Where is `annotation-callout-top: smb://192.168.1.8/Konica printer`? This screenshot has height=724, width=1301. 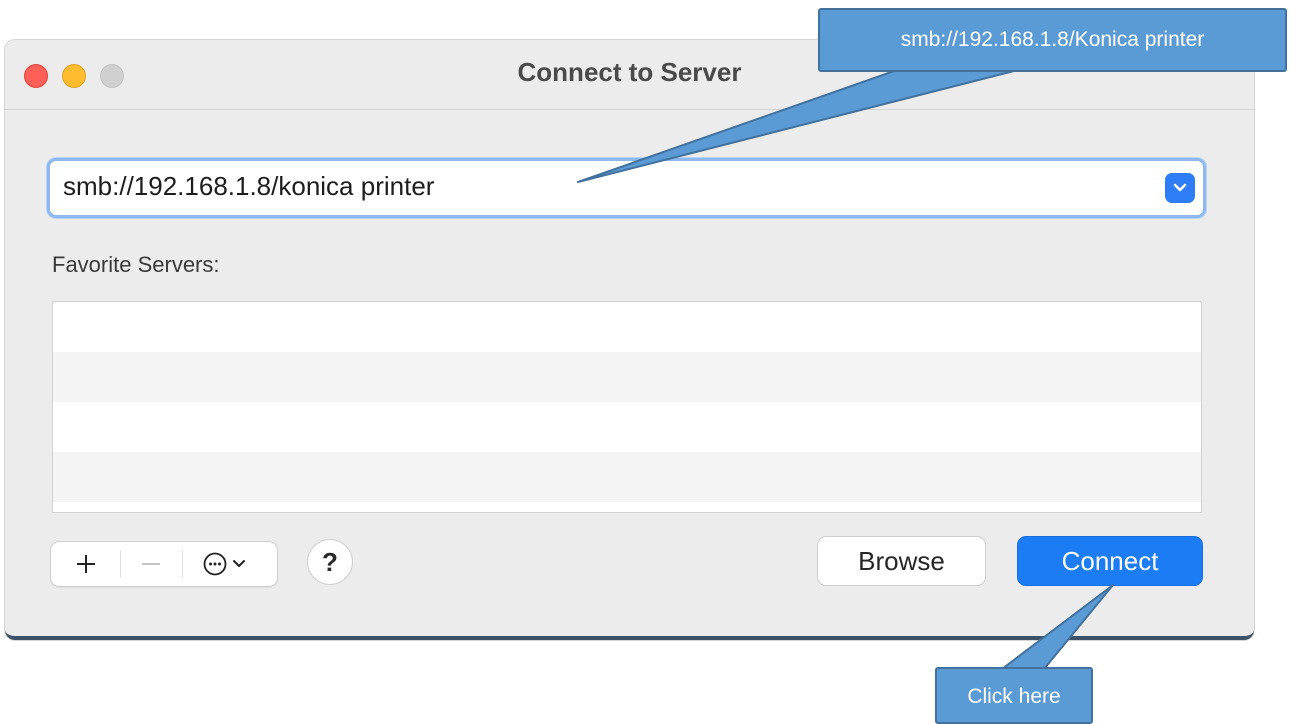
annotation-callout-top: smb://192.168.1.8/Konica printer is located at coordinates (1052, 40).